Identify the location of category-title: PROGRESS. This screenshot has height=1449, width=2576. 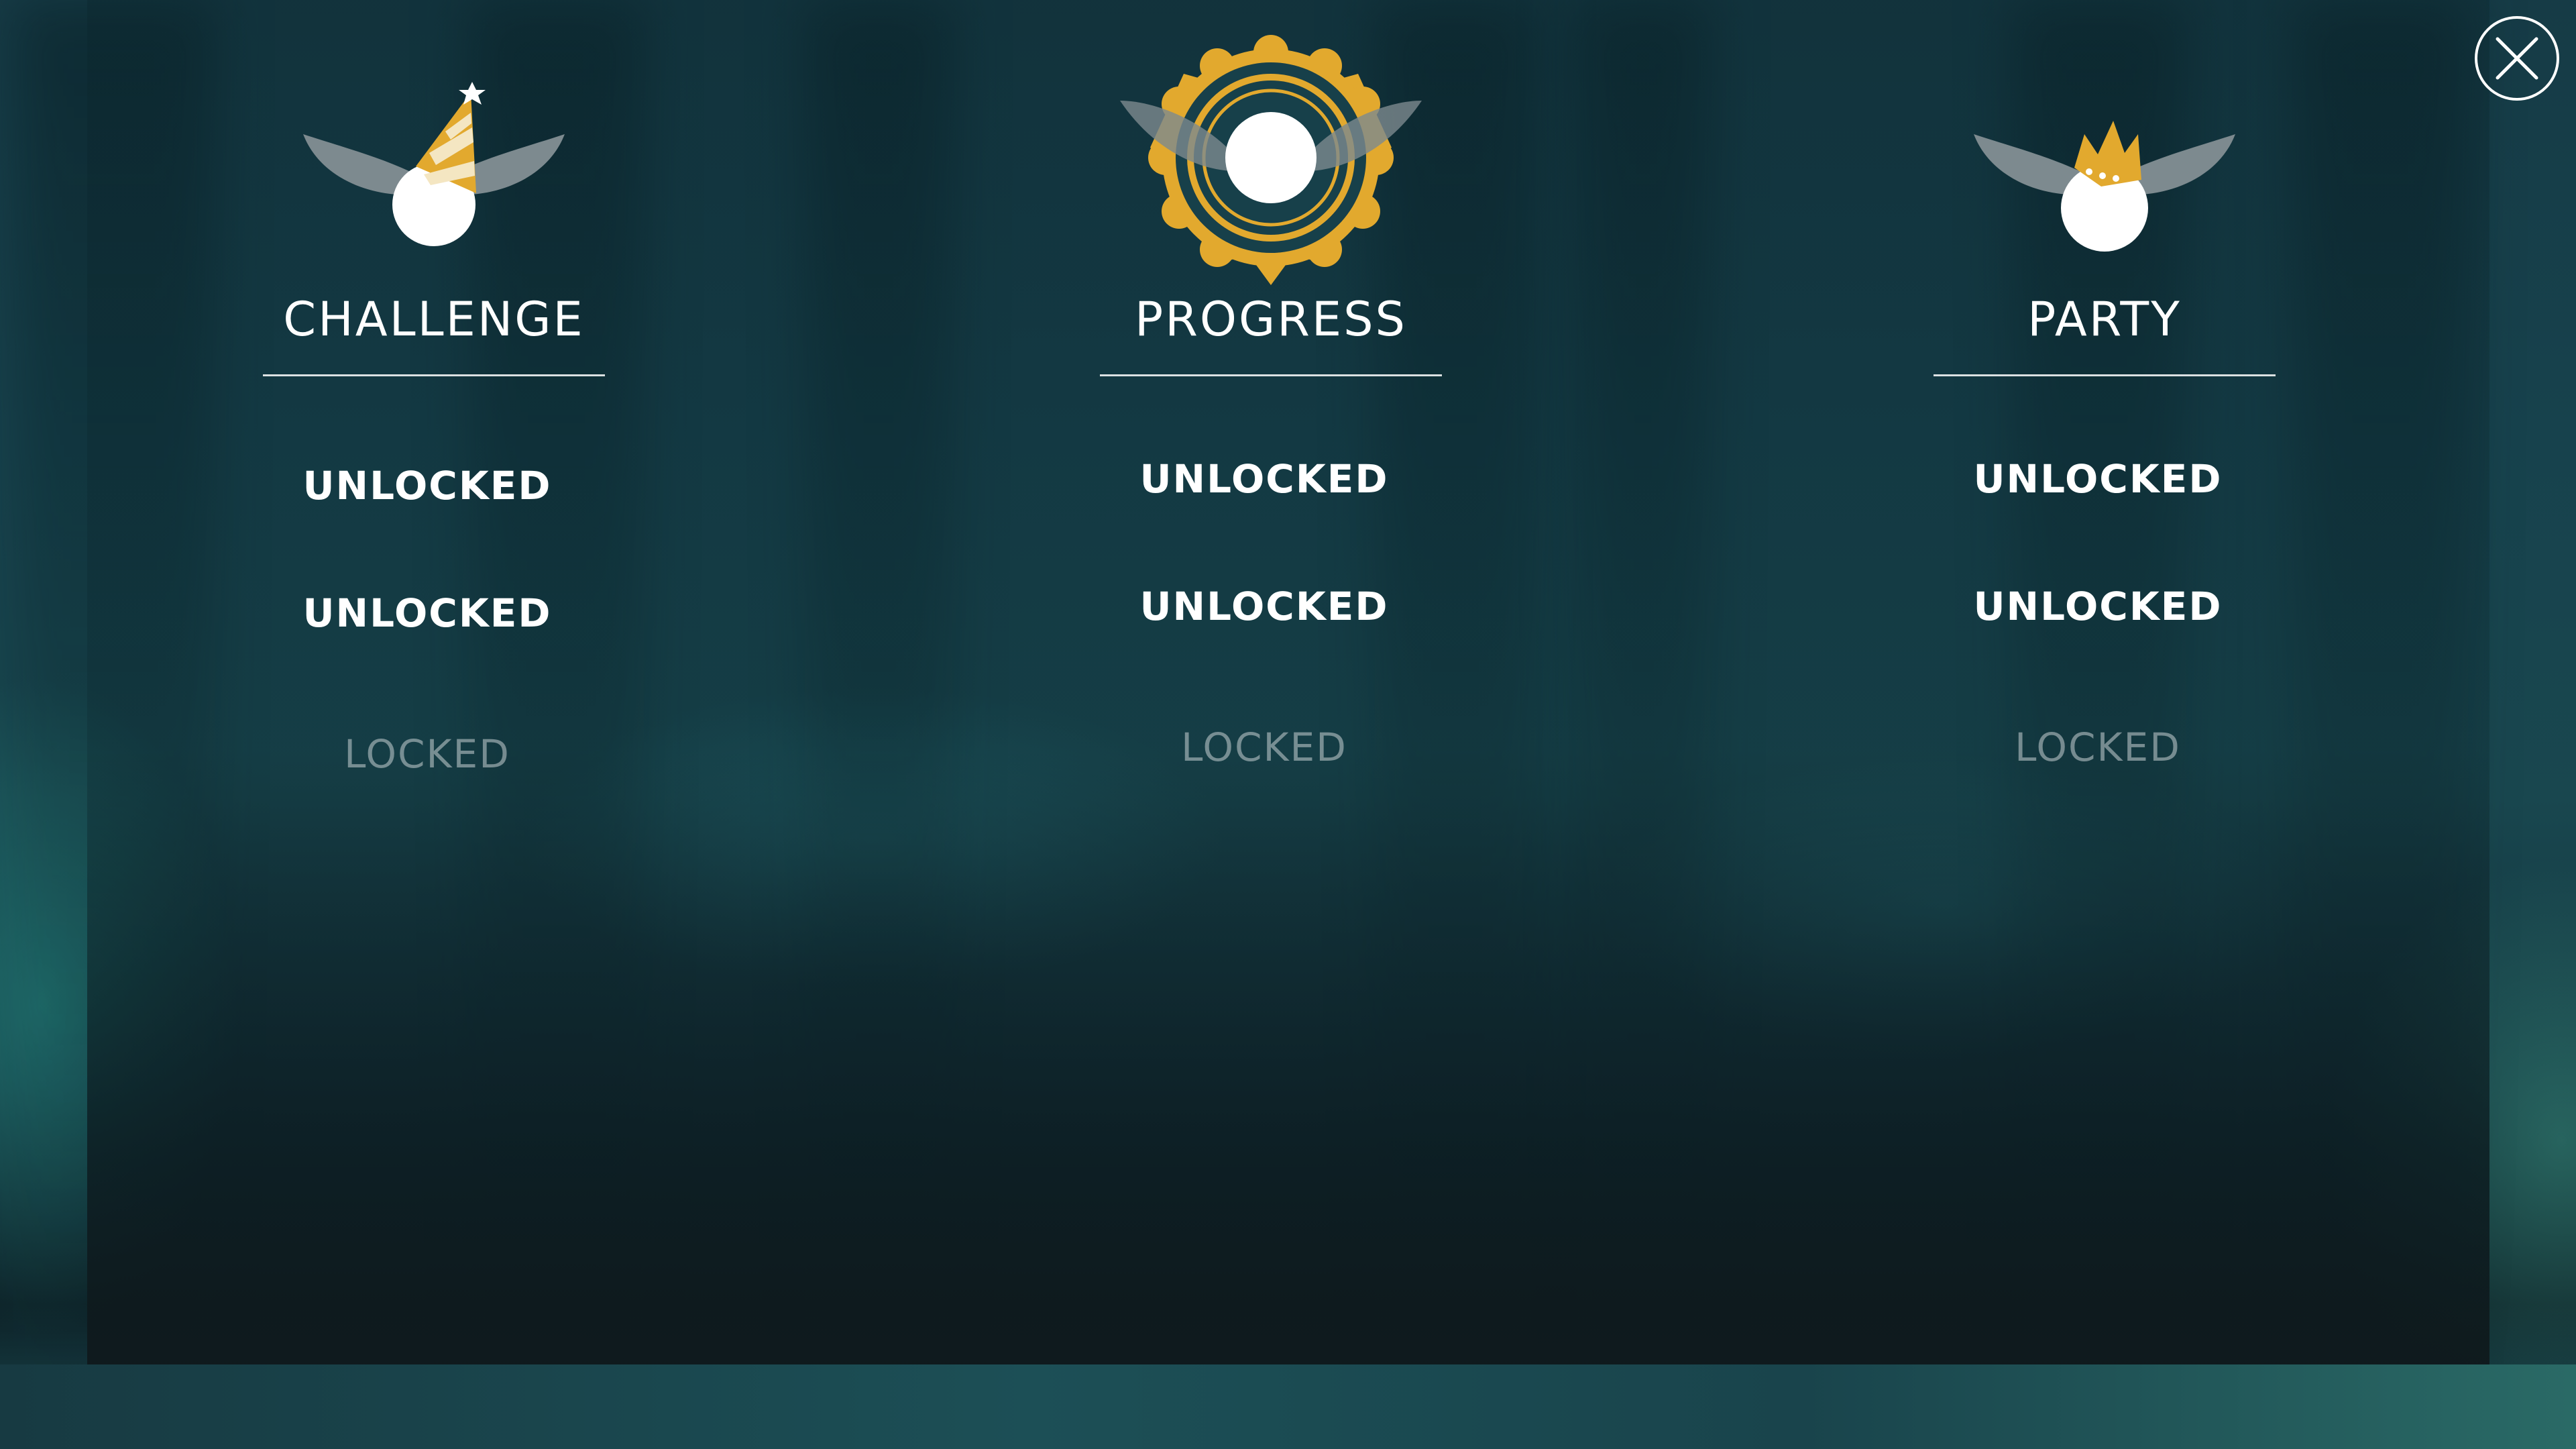
(1271, 319).